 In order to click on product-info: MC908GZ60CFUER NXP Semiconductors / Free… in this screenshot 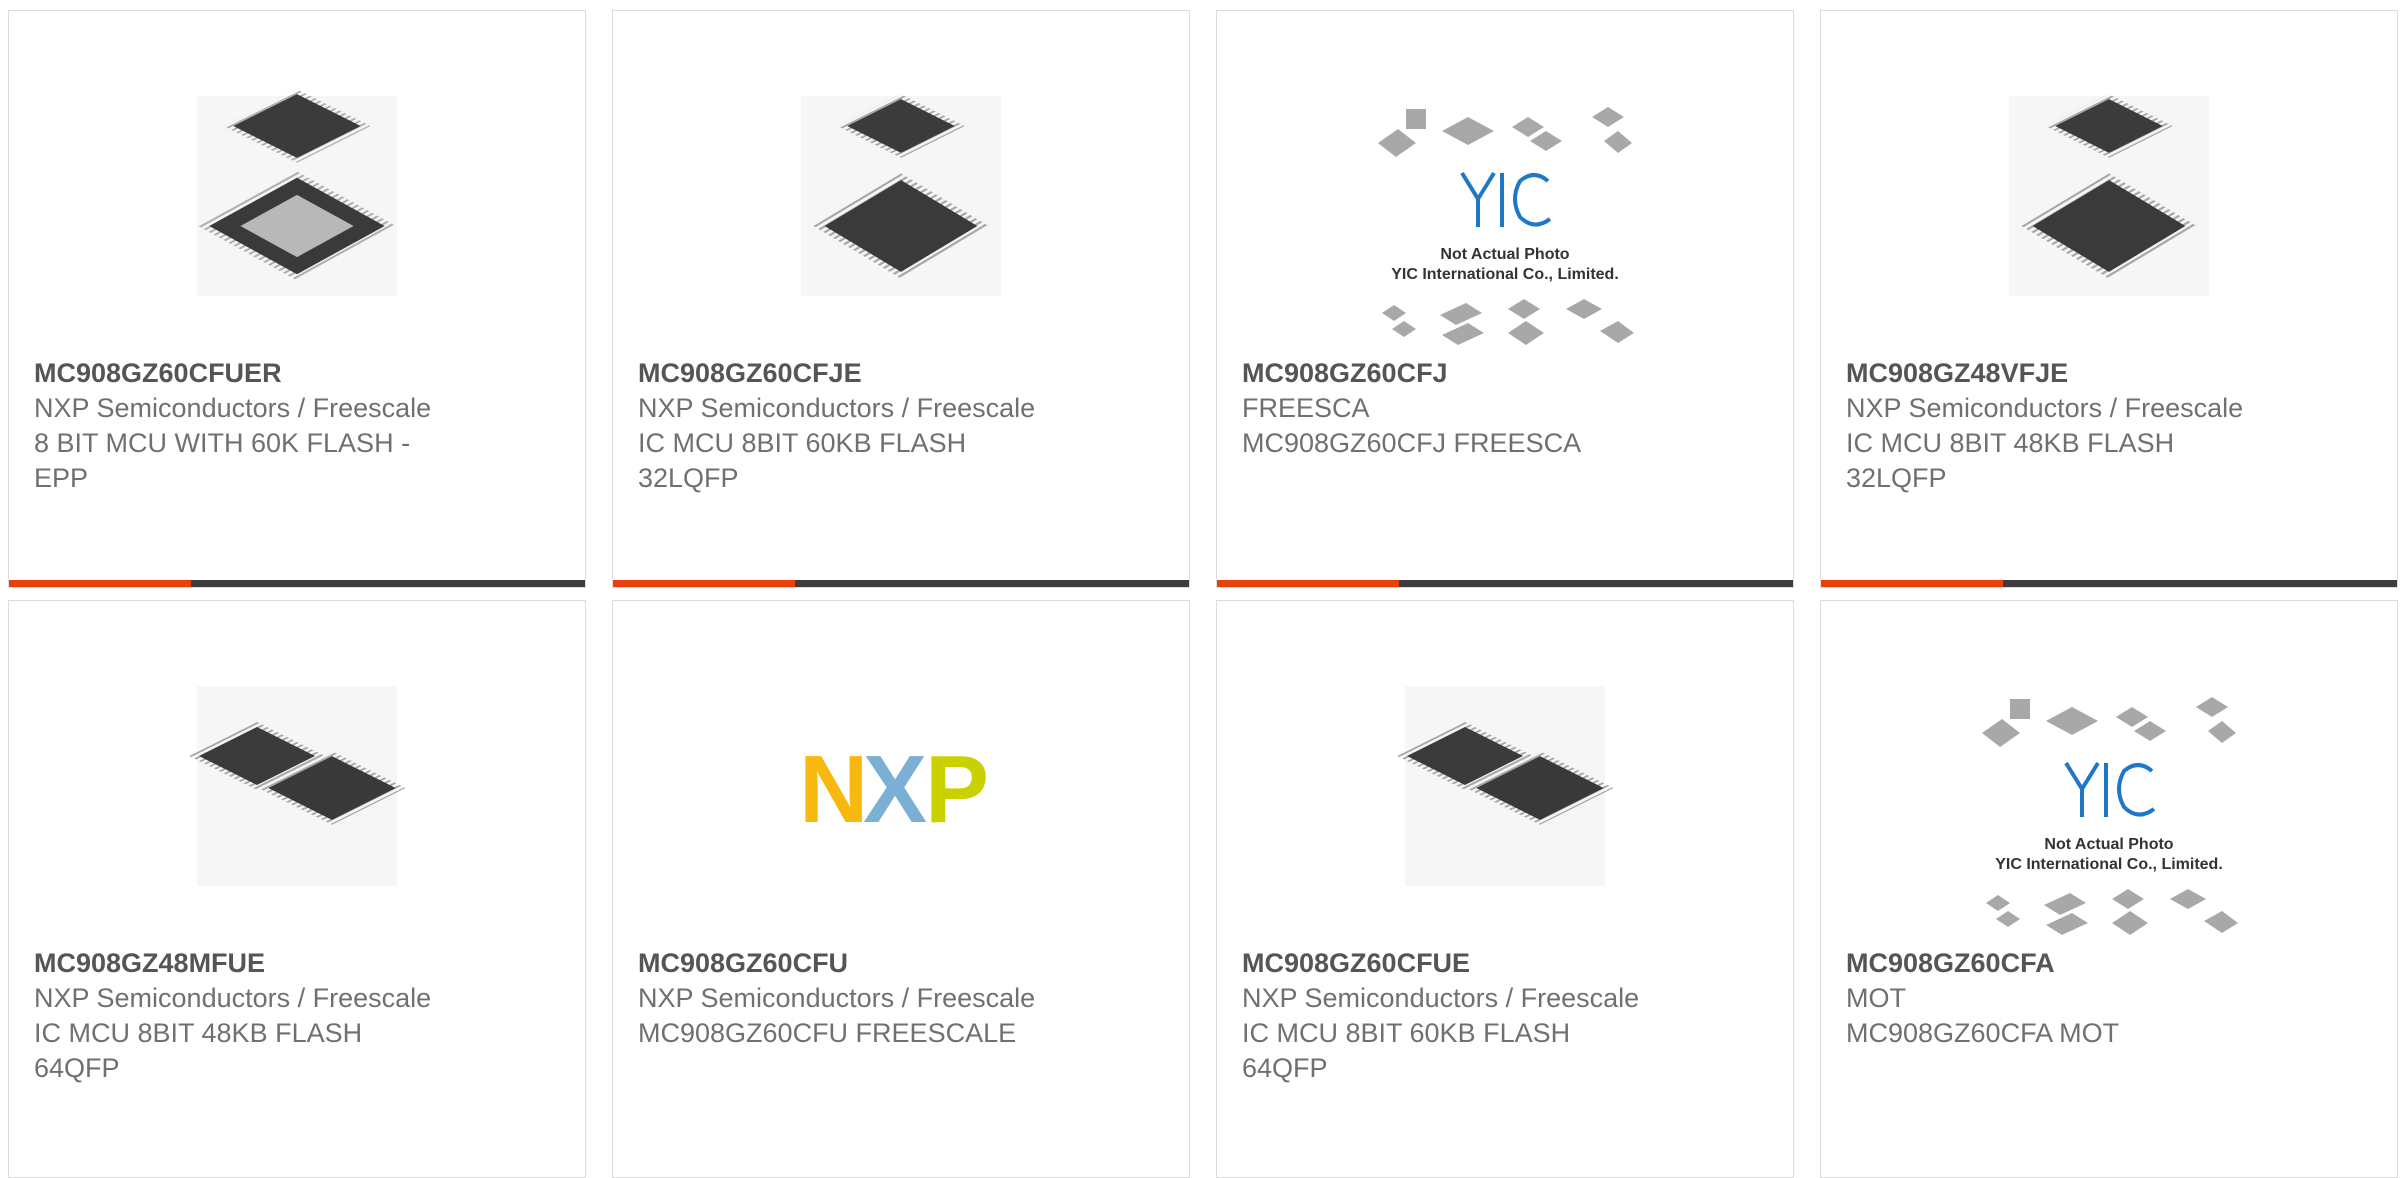, I will do `click(254, 425)`.